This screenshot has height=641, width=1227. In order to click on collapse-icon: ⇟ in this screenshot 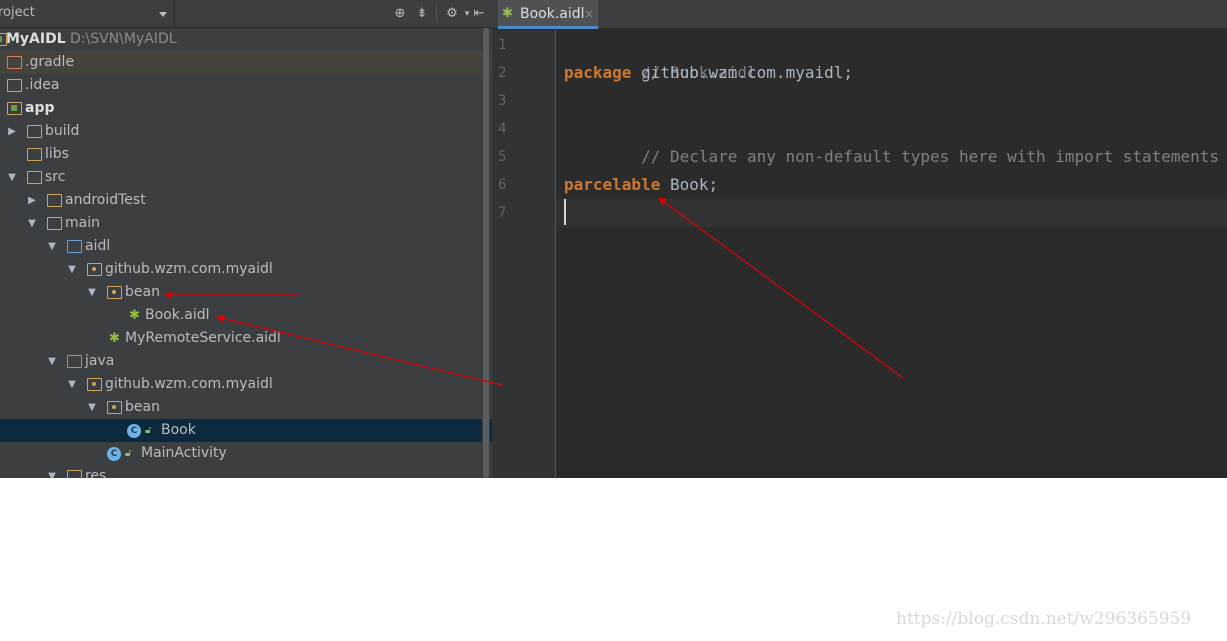, I will do `click(422, 14)`.